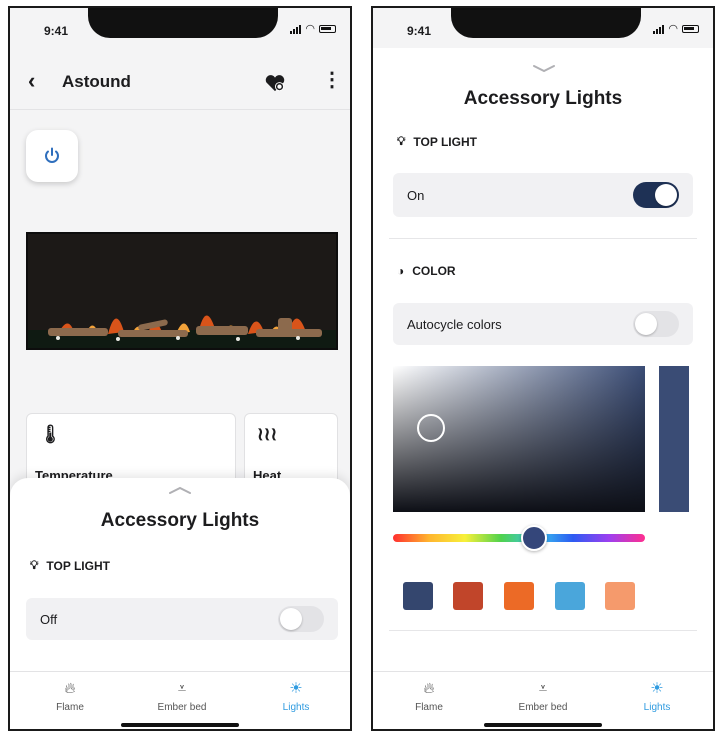 The width and height of the screenshot is (722, 737). What do you see at coordinates (543, 195) in the screenshot?
I see `top-light-toggle-row: On` at bounding box center [543, 195].